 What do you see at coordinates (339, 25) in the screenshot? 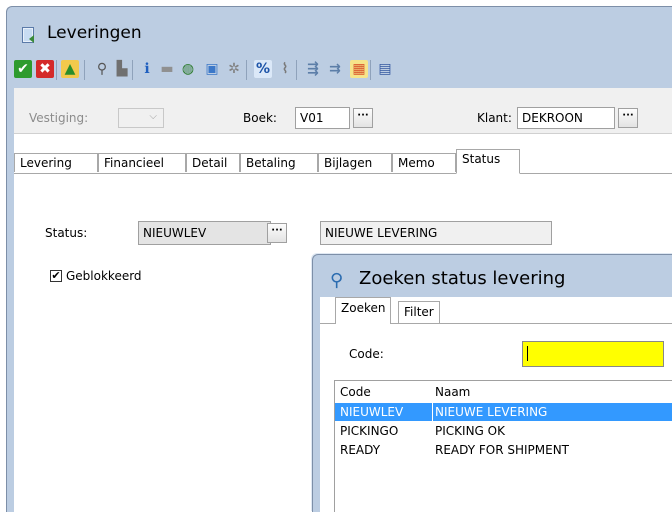
I see `title-bar: Leveringen` at bounding box center [339, 25].